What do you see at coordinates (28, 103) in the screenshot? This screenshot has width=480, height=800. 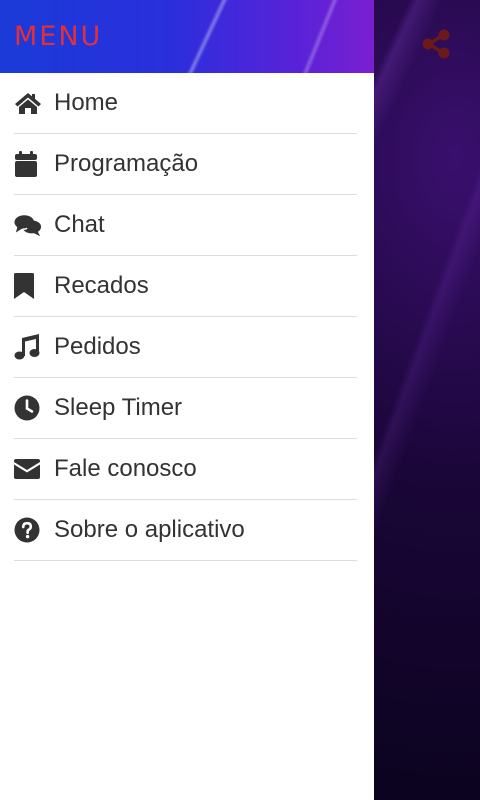 I see `home-icon` at bounding box center [28, 103].